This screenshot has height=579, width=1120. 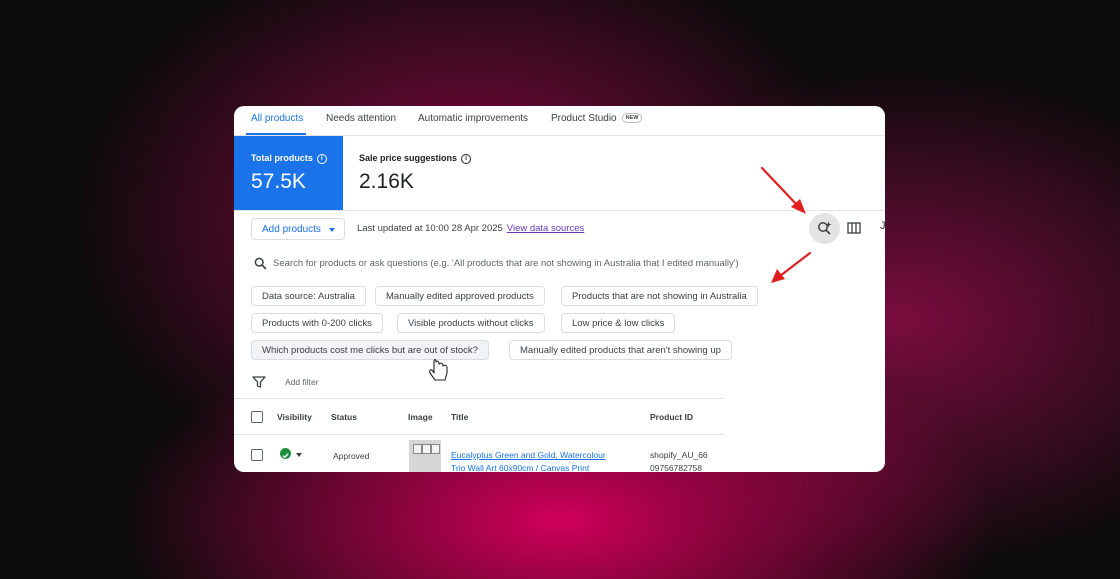 What do you see at coordinates (260, 263) in the screenshot?
I see `search-icon` at bounding box center [260, 263].